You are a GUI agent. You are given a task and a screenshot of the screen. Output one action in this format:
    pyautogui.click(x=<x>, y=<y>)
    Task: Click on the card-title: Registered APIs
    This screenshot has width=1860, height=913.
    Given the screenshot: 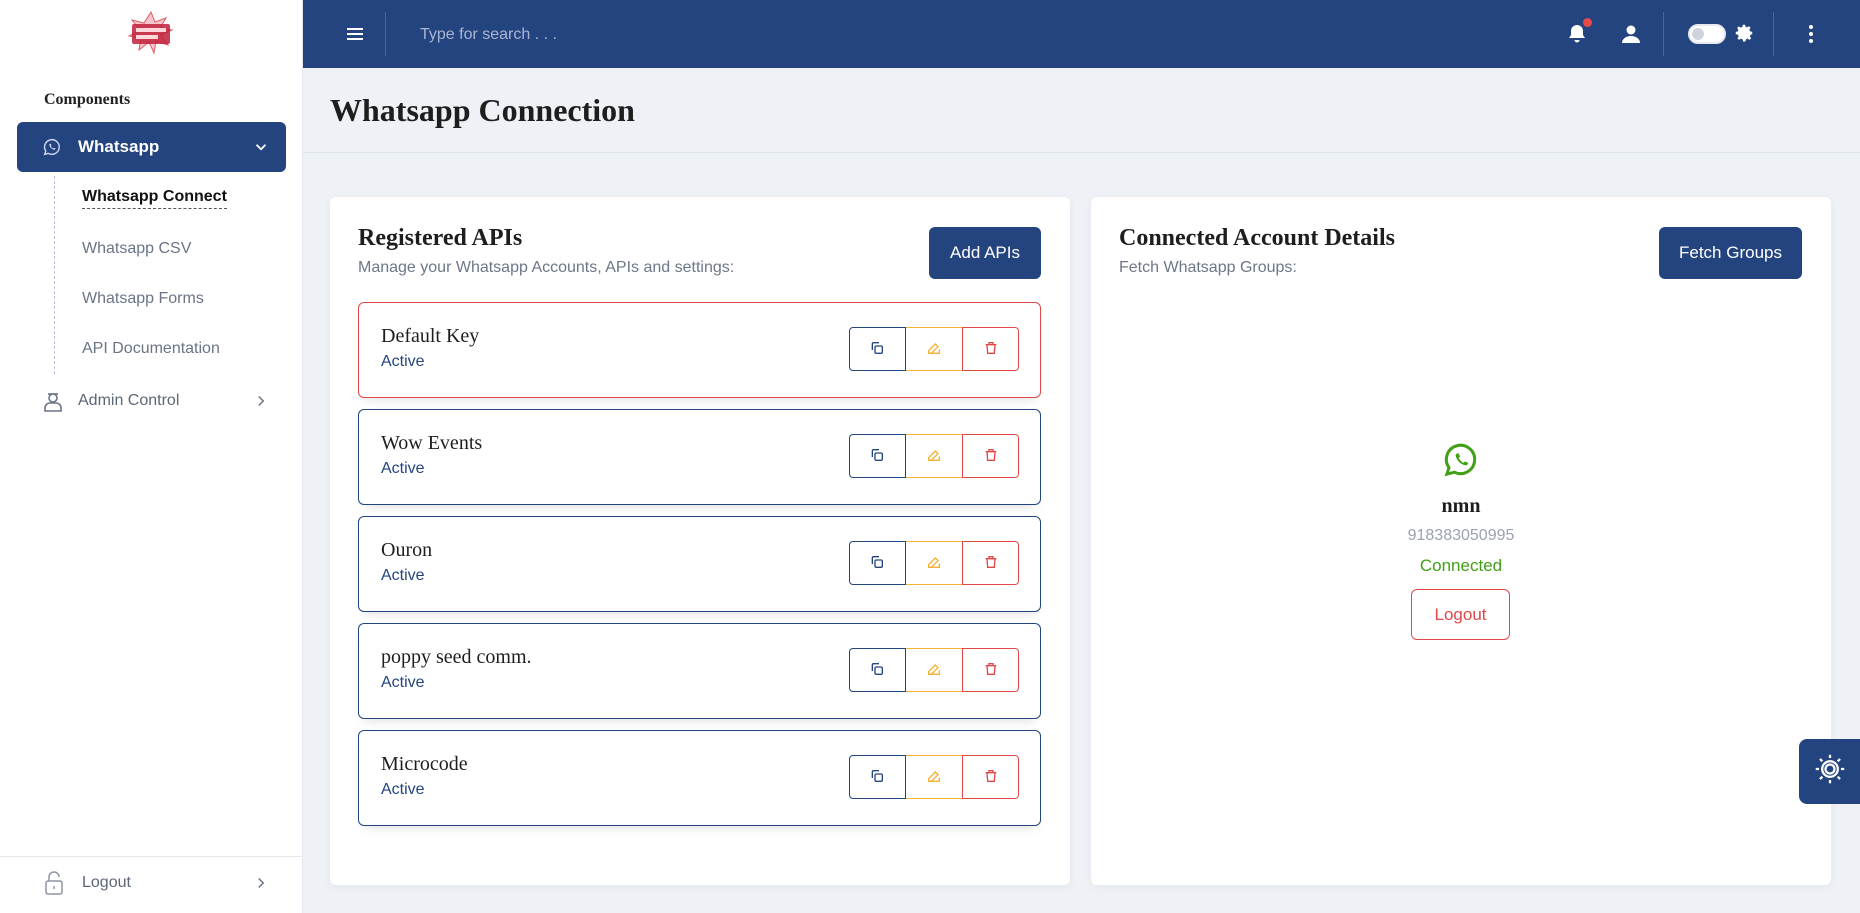 What is the action you would take?
    pyautogui.click(x=440, y=238)
    